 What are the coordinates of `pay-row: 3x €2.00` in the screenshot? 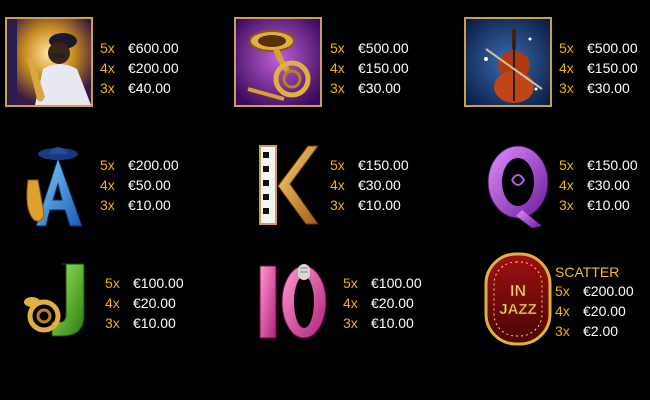 It's located at (594, 331).